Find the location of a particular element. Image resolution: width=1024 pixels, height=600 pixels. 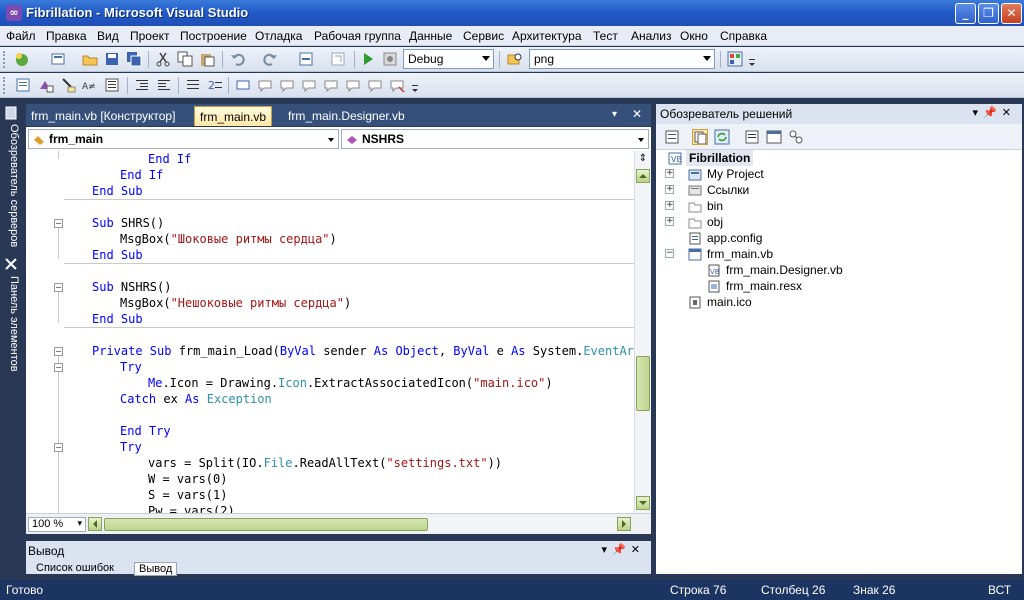

scroll-down-button is located at coordinates (643, 503).